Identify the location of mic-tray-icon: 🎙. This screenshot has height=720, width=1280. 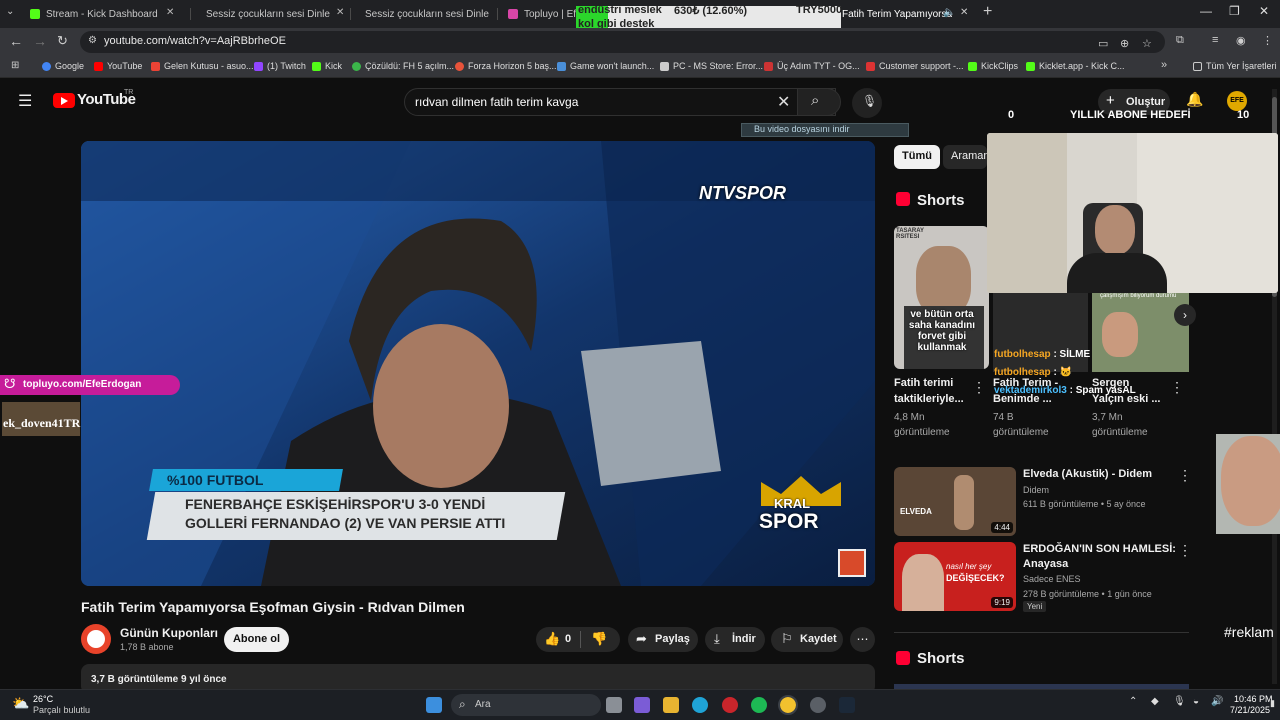
(1179, 701).